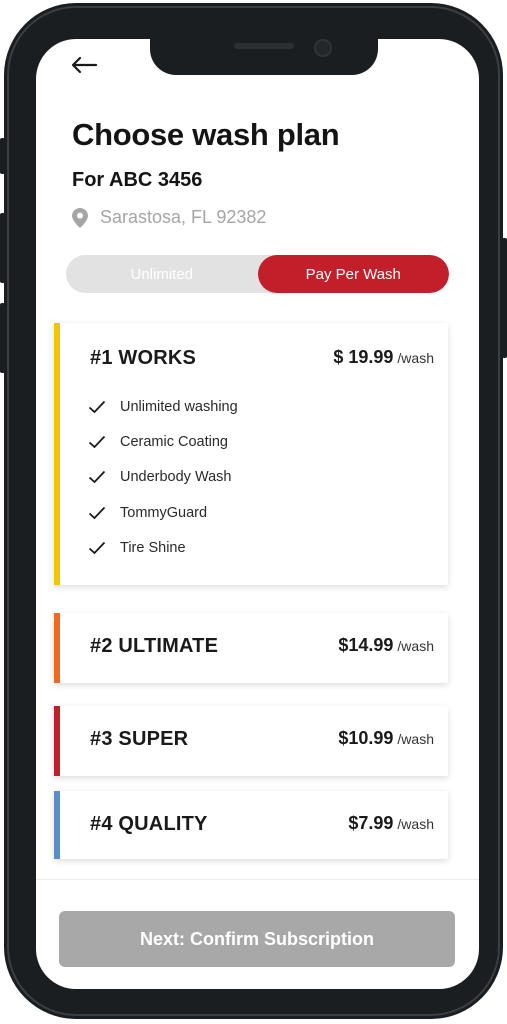 This screenshot has width=507, height=1024. Describe the element at coordinates (366, 645) in the screenshot. I see `plan-price-amount: $14.99` at that location.